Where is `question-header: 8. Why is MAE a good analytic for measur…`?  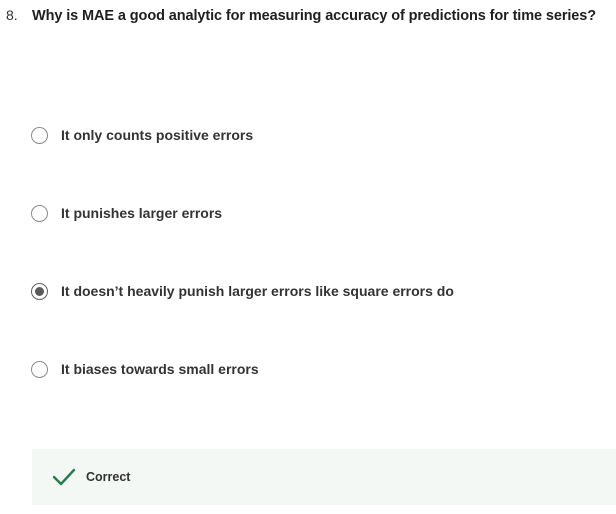
question-header: 8. Why is MAE a good analytic for measur… is located at coordinates (301, 15).